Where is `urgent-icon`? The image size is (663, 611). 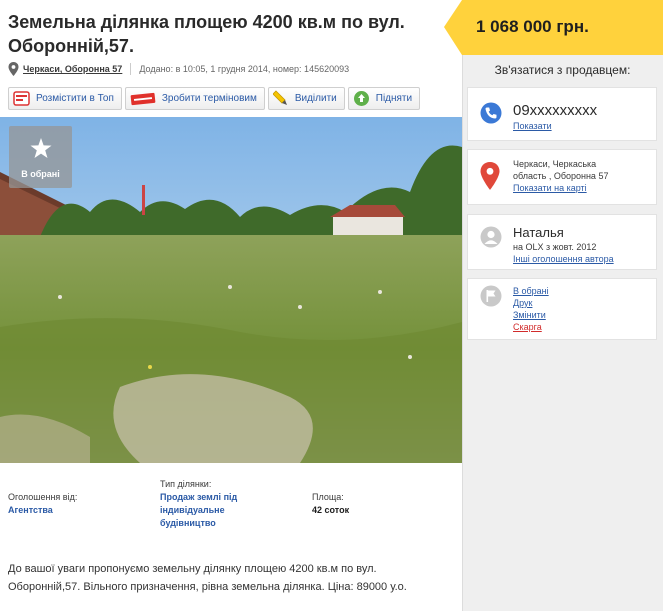 urgent-icon is located at coordinates (143, 98).